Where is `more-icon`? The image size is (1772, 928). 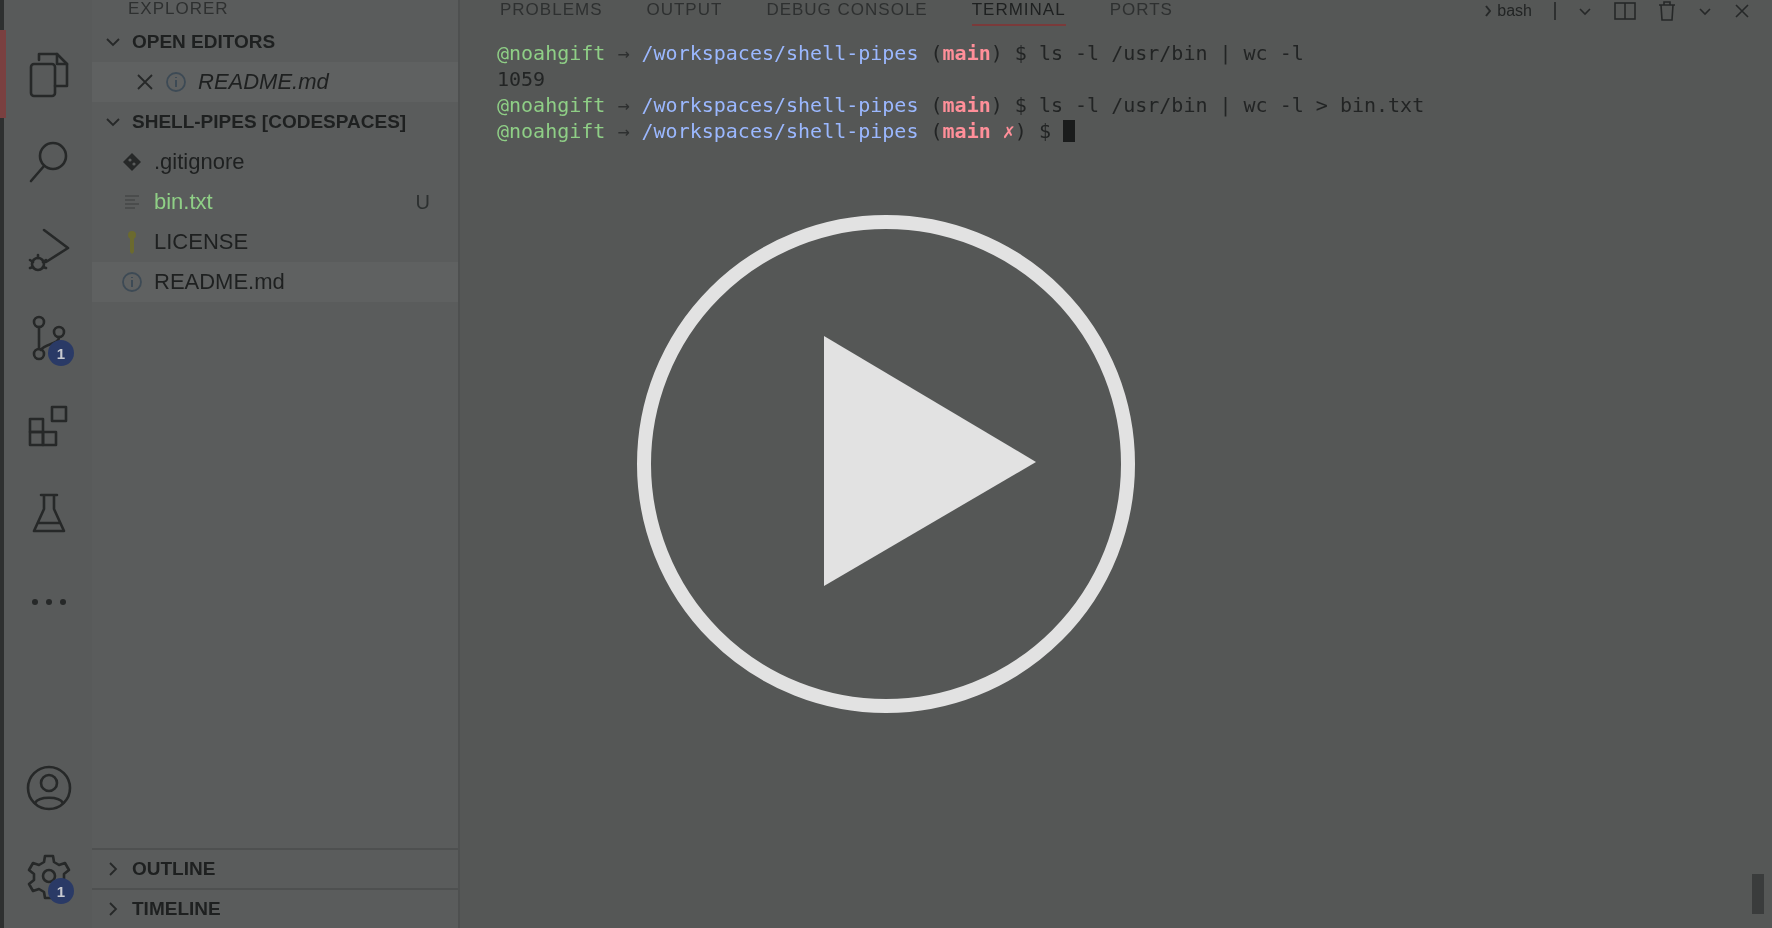
more-icon is located at coordinates (49, 602).